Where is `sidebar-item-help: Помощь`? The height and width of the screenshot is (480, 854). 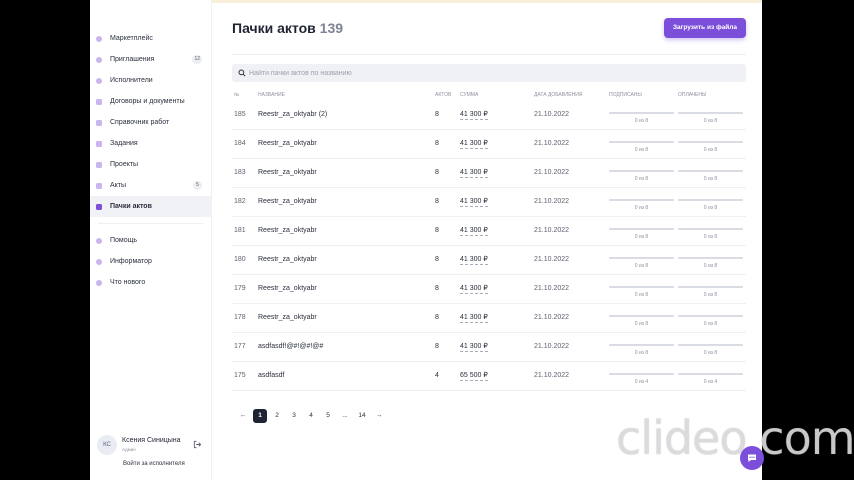 sidebar-item-help: Помощь is located at coordinates (151, 240).